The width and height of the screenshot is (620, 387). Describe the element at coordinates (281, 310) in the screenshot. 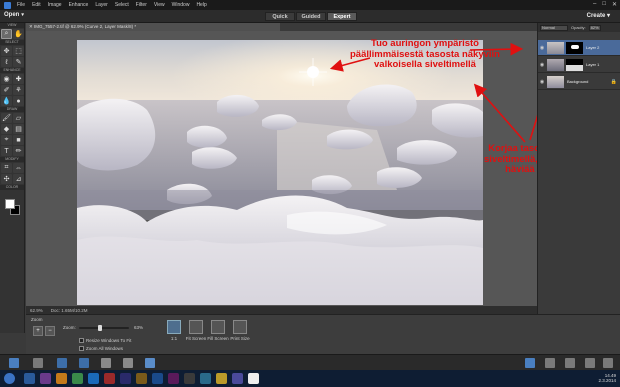

I see `status-bar: 62.9% Doc: 1.65M/10.2M` at that location.